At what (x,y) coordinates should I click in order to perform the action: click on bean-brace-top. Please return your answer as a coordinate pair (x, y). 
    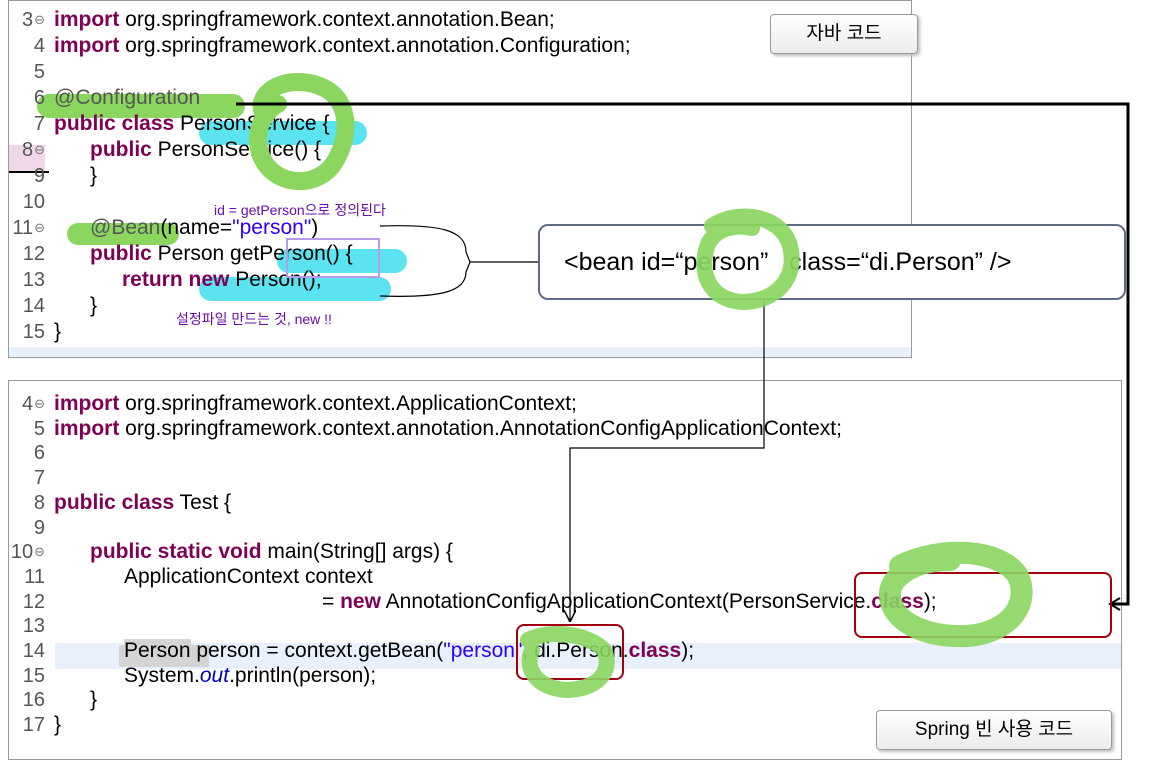
    Looking at the image, I should click on (458, 244).